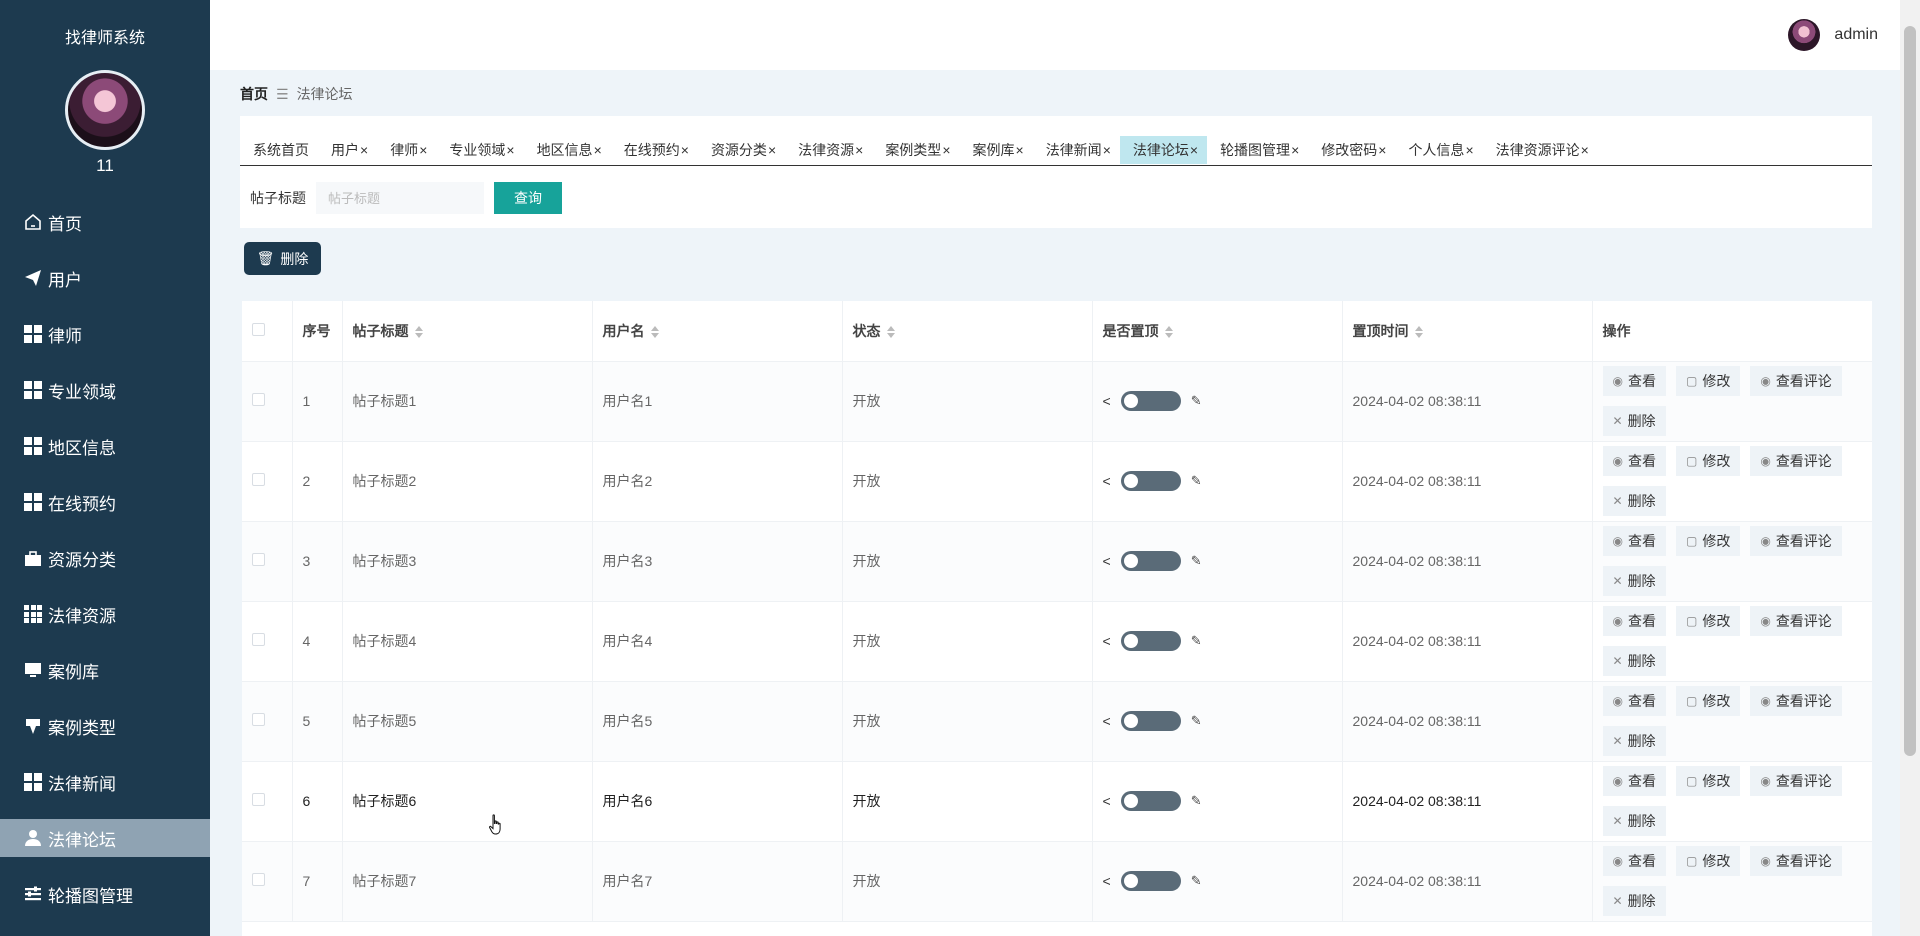 This screenshot has width=1920, height=936. I want to click on header-pin-time: 置顶时间, so click(1467, 331).